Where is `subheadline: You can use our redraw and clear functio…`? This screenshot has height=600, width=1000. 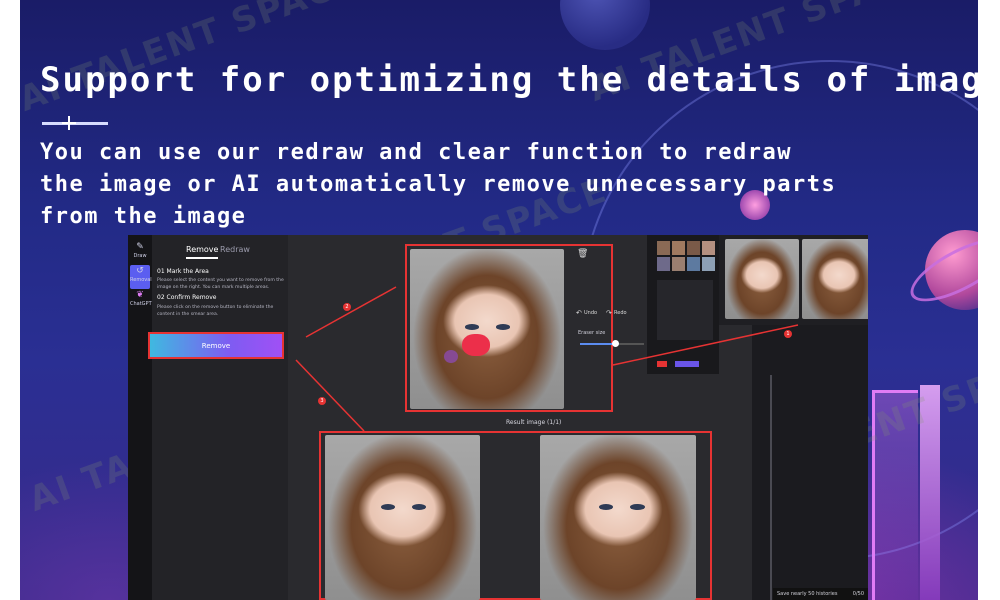 subheadline: You can use our redraw and clear functio… is located at coordinates (438, 184).